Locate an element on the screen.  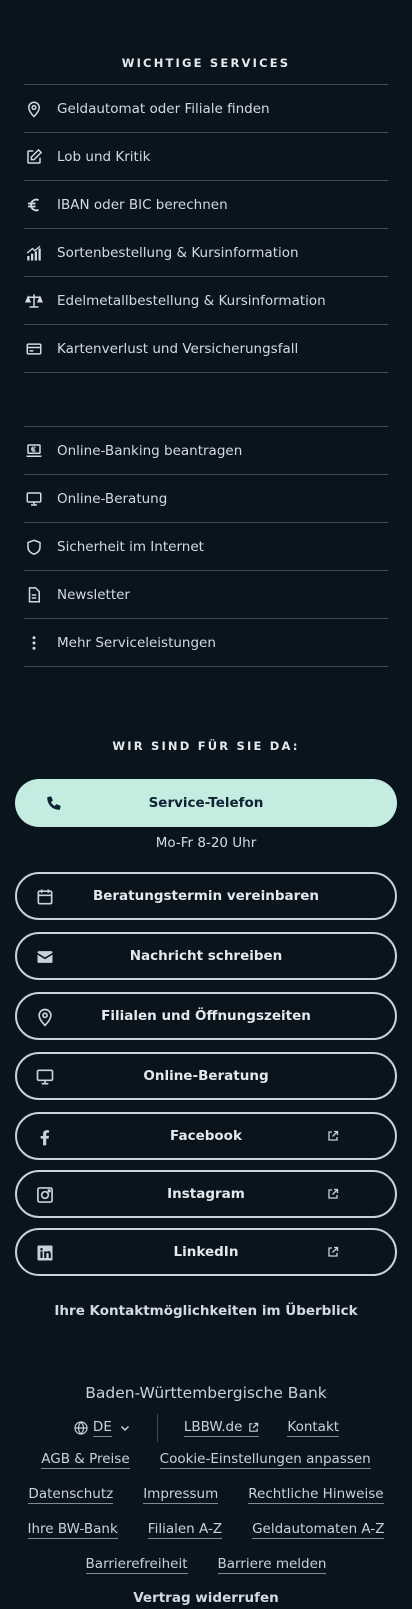
chevron-down-icon is located at coordinates (124, 1428).